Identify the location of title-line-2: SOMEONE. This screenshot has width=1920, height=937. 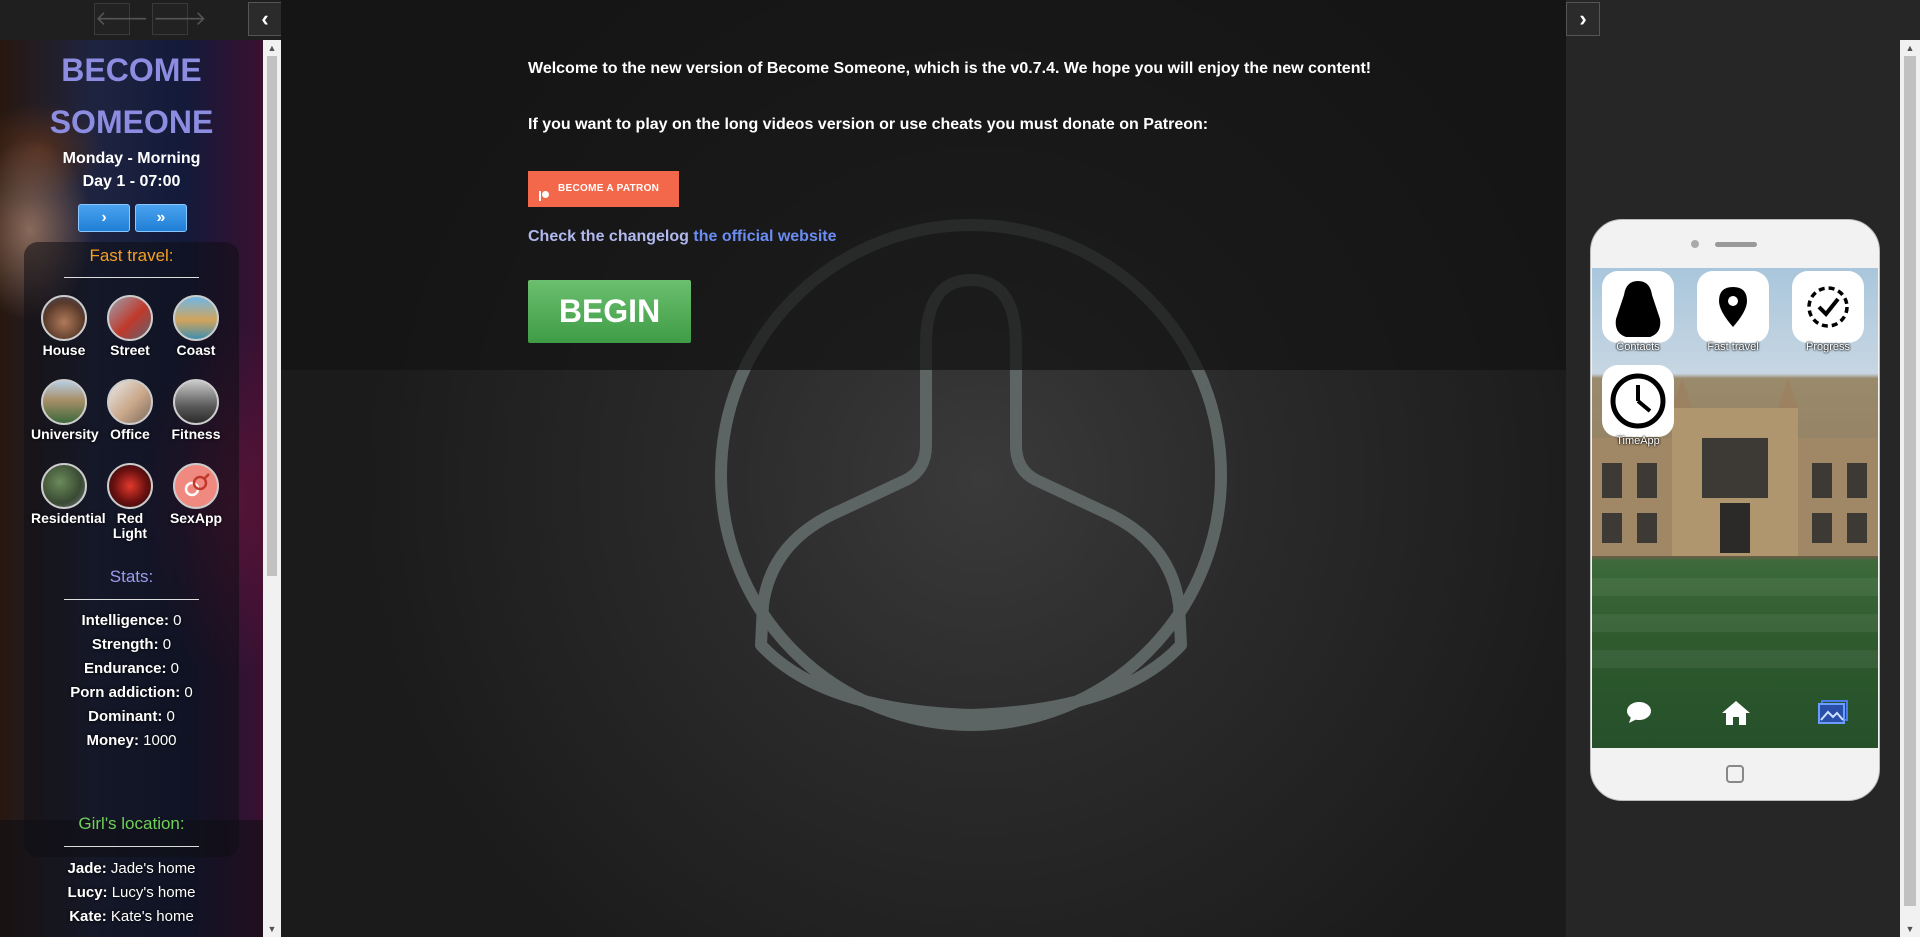
(131, 122).